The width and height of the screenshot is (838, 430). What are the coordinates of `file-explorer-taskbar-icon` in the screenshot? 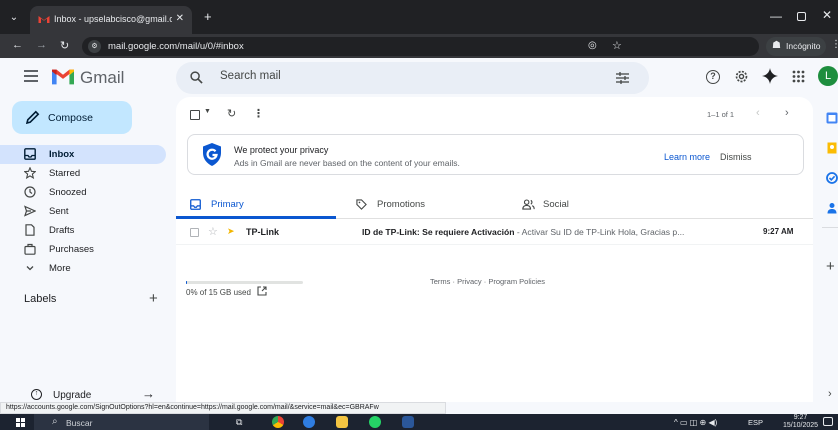 It's located at (342, 422).